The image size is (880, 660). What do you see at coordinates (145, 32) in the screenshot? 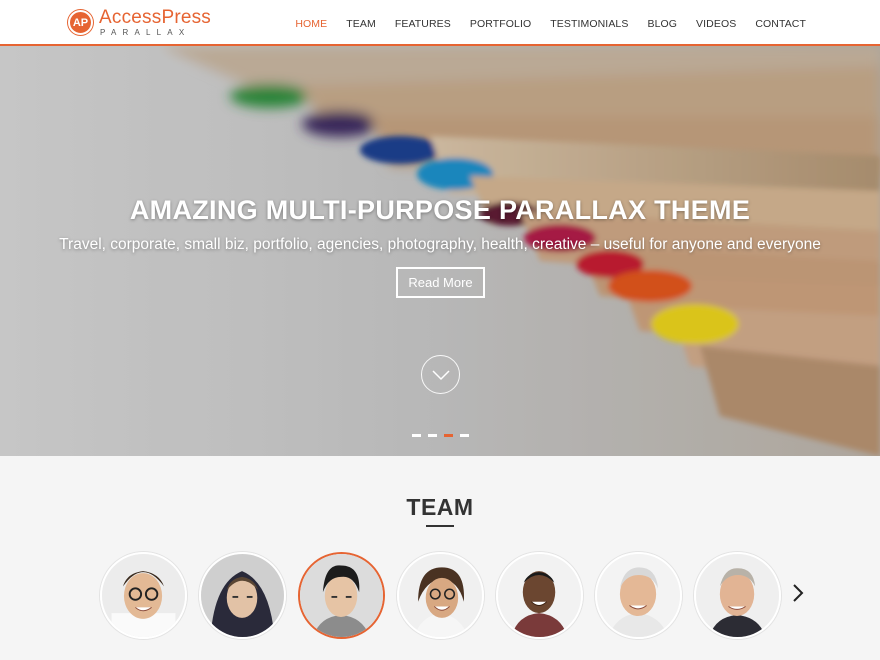
I see `logo-subtitle: PARALLAX` at bounding box center [145, 32].